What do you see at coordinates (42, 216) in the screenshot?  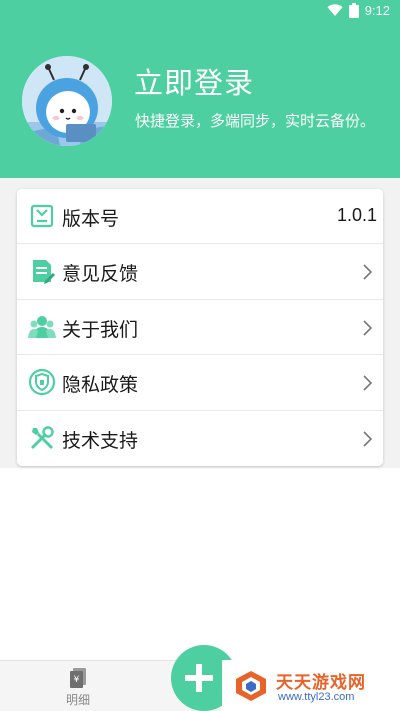 I see `version-icon` at bounding box center [42, 216].